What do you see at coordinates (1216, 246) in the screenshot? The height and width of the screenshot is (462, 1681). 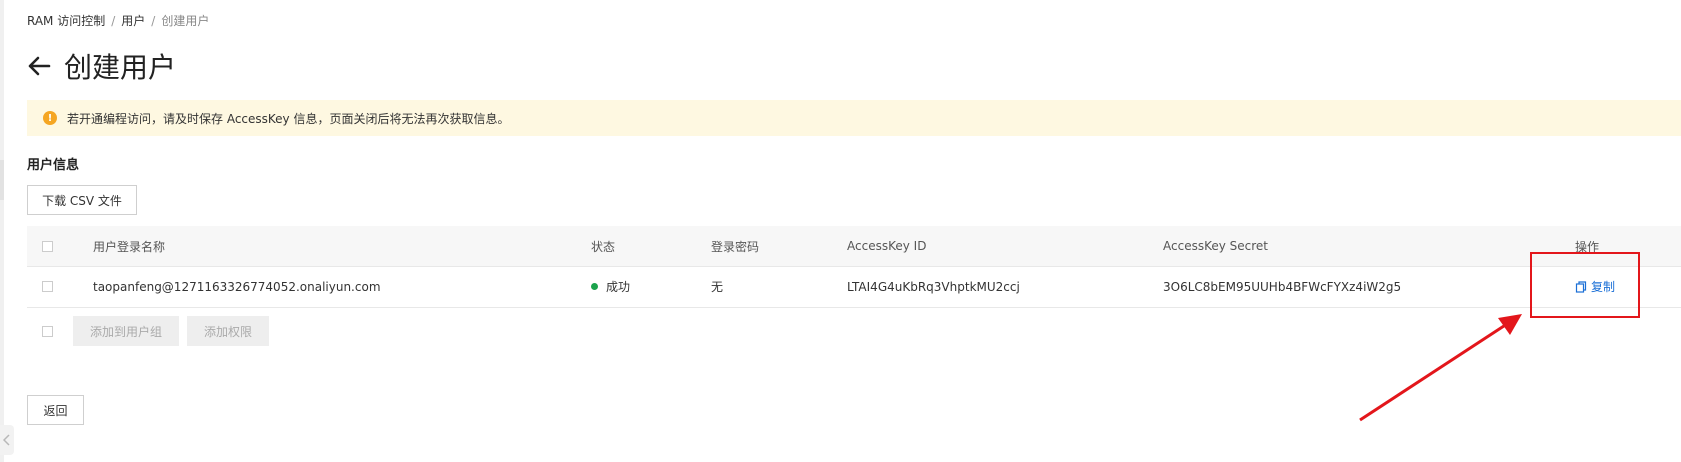 I see `column-header-accesskey-secret: AccessKey Secret` at bounding box center [1216, 246].